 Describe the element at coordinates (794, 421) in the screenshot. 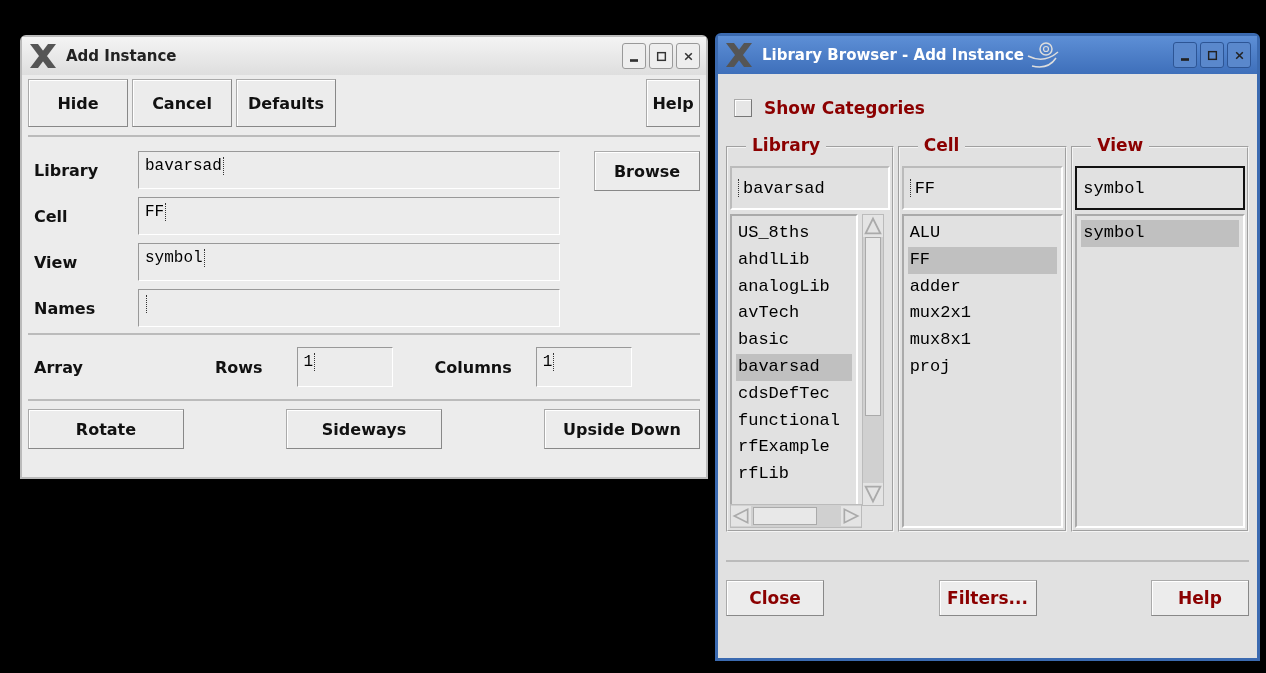

I see `list-item: functional` at that location.